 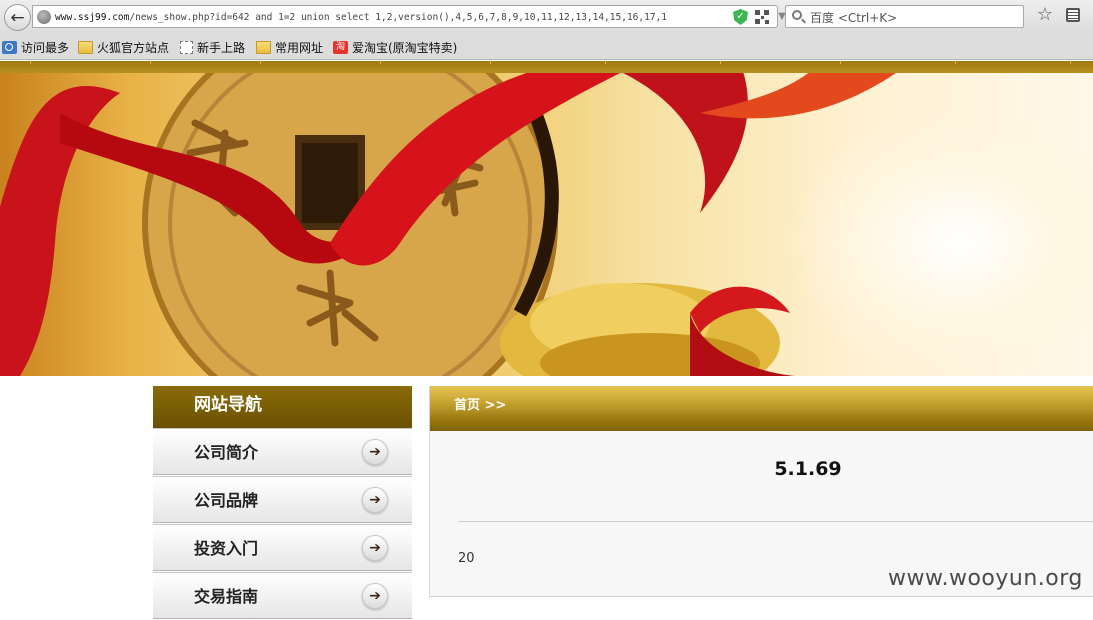 I want to click on nav-item-company-brand: 公司品牌 ➔, so click(x=282, y=499).